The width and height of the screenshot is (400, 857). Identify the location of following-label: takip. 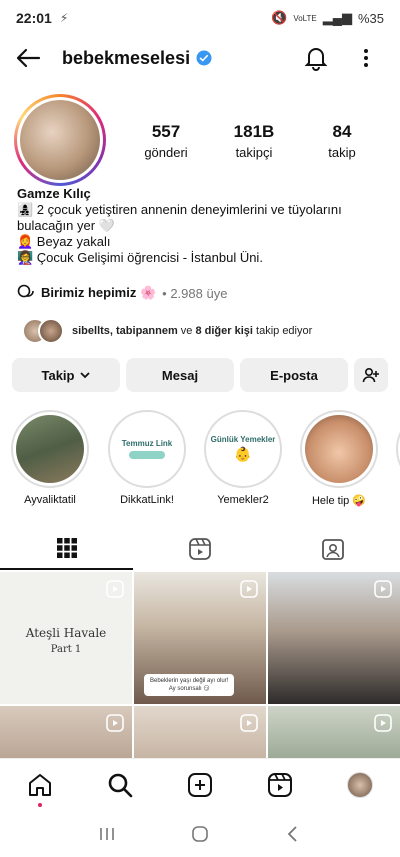
(342, 152).